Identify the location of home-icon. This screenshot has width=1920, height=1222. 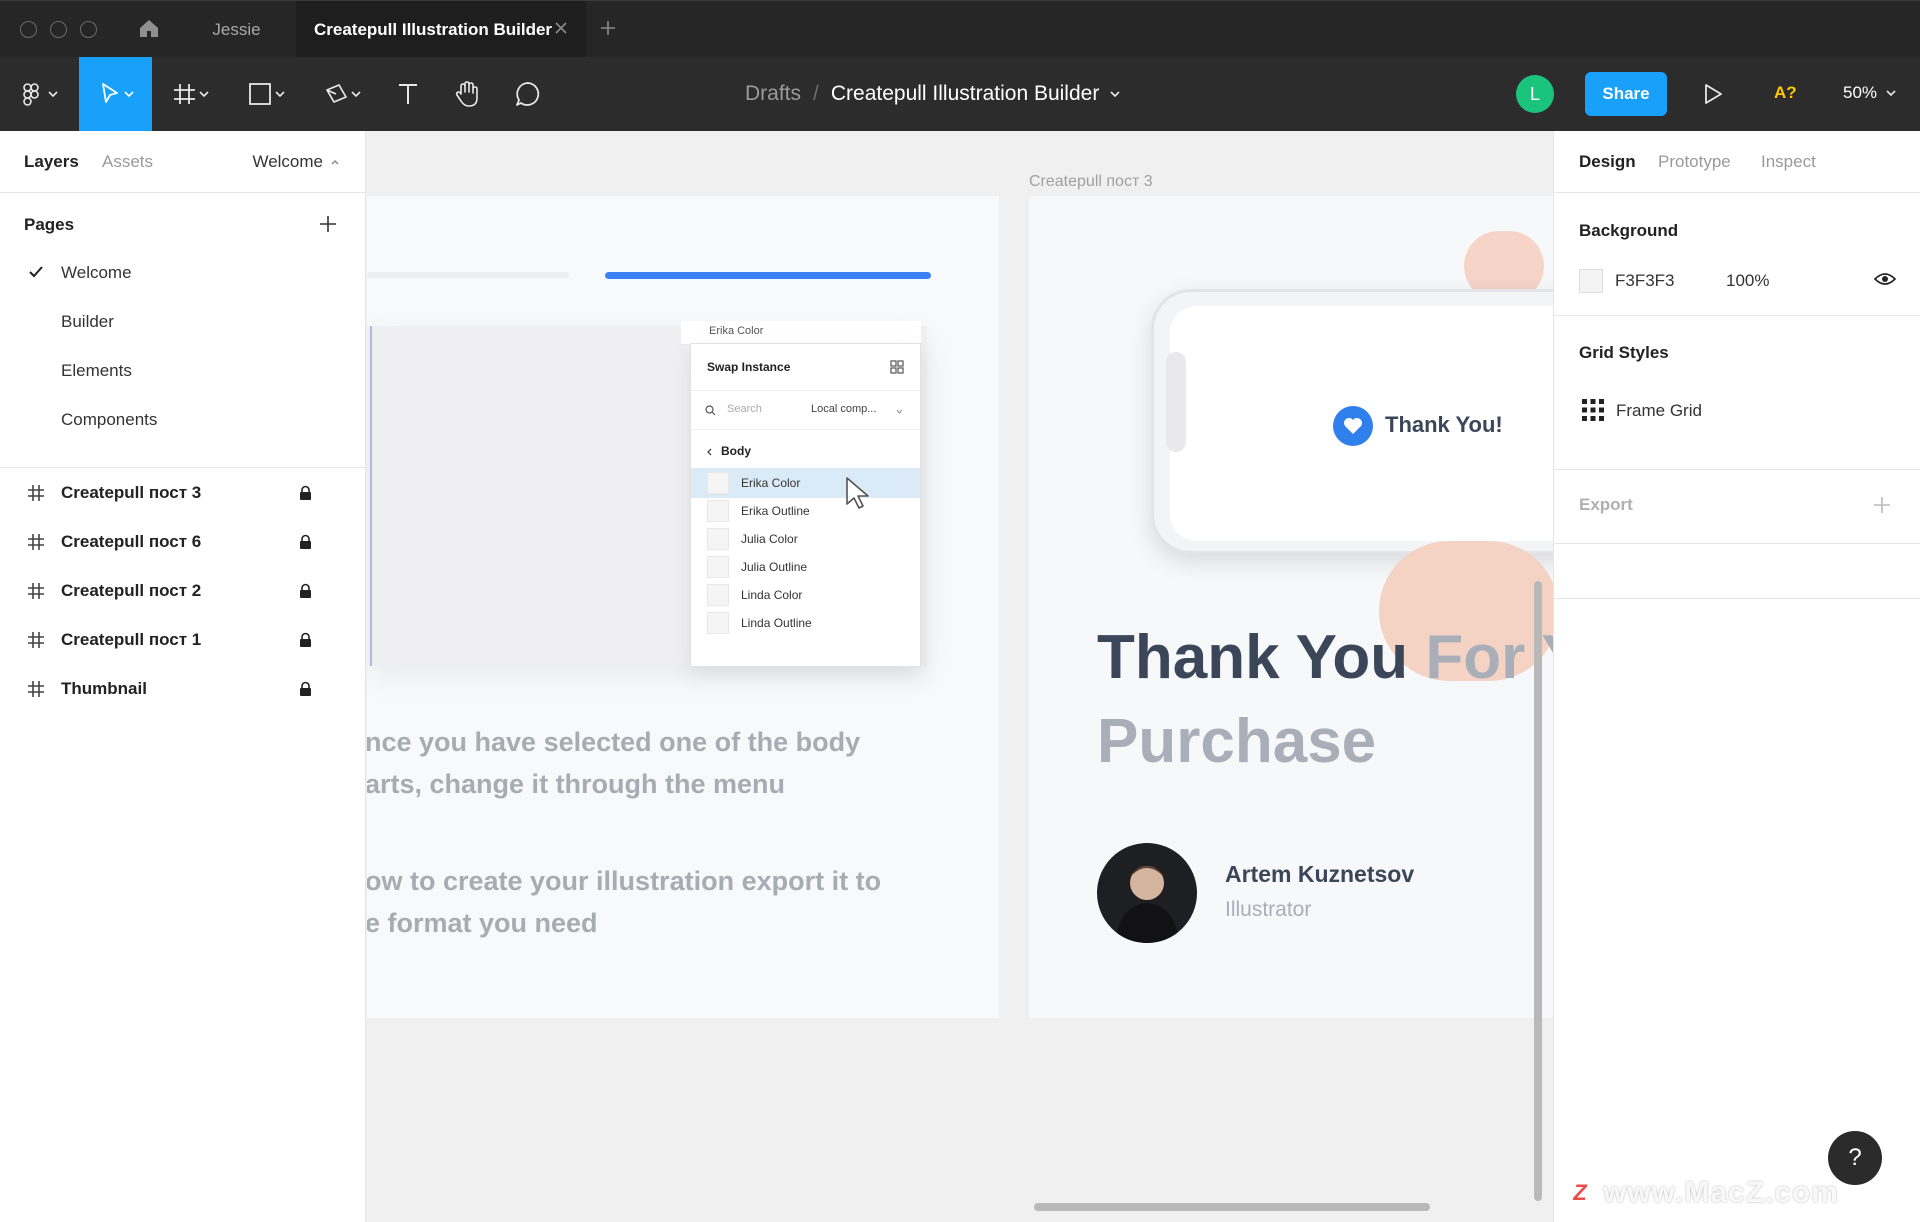
(149, 28).